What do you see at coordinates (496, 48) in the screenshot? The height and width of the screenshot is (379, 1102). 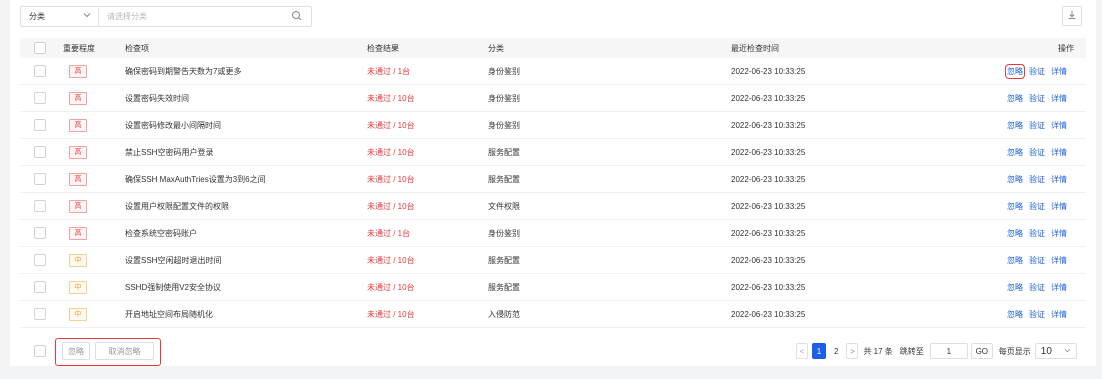 I see `header-category: 分类` at bounding box center [496, 48].